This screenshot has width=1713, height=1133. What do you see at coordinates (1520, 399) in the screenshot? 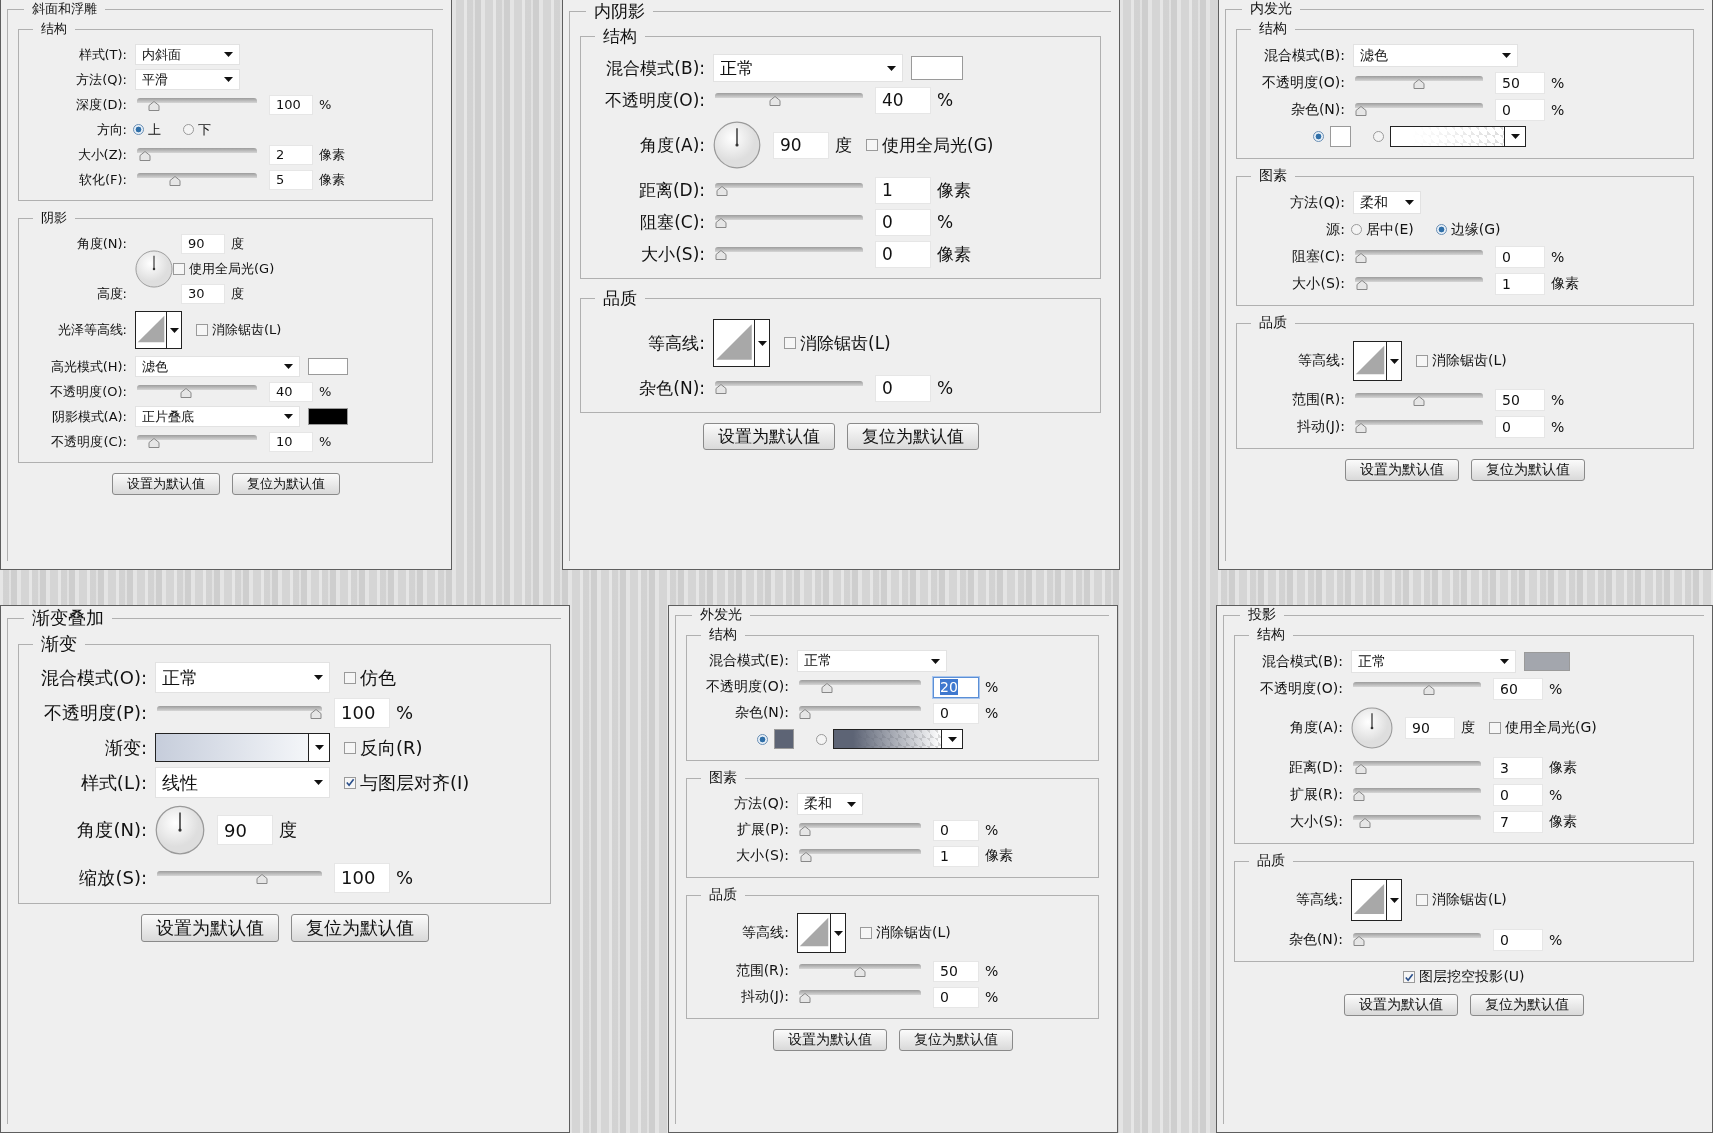
I see `number-field: 50` at bounding box center [1520, 399].